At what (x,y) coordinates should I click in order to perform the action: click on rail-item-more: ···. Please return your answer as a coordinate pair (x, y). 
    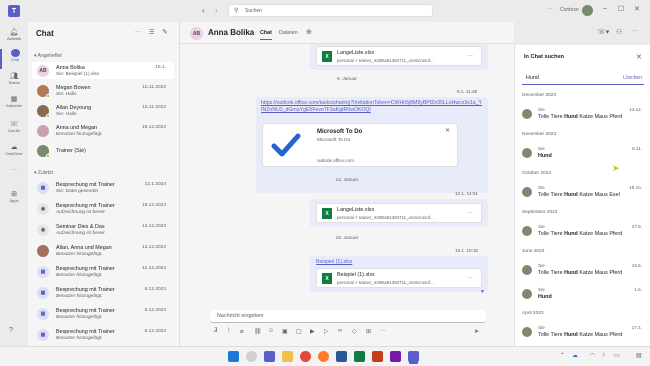
    Looking at the image, I should click on (14, 170).